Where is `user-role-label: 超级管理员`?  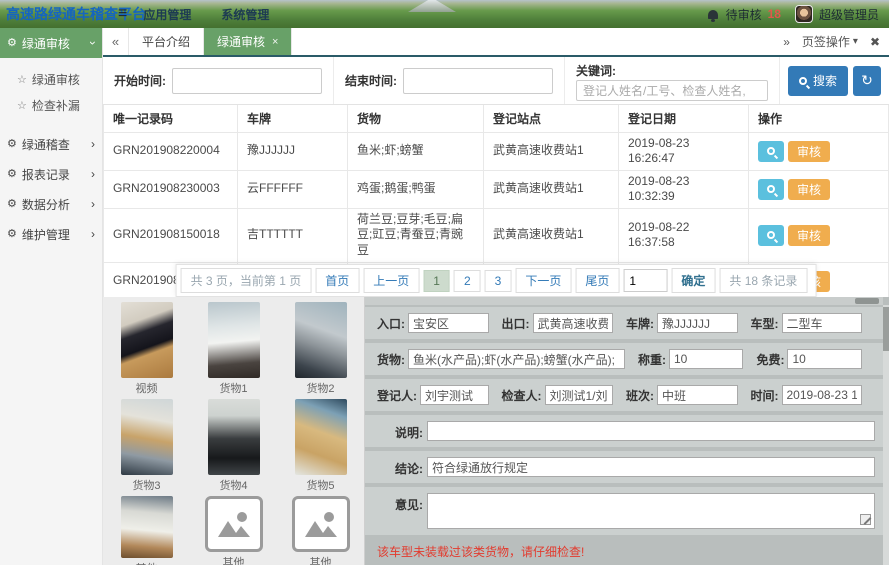 user-role-label: 超级管理员 is located at coordinates (849, 14).